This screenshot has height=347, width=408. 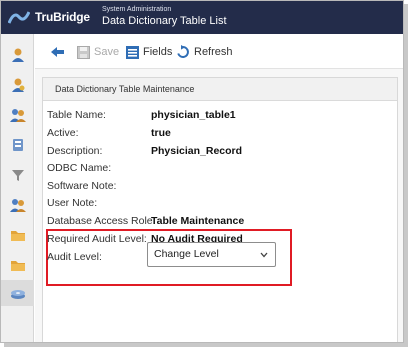 I want to click on save-button: Save, so click(x=98, y=52).